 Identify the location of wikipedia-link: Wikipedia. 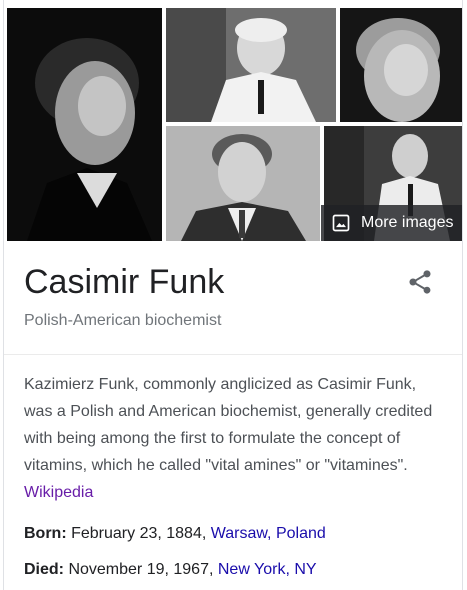
(58, 492).